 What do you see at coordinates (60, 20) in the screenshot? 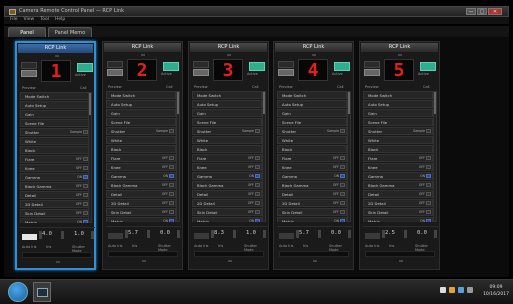
I see `menu-help: Help` at bounding box center [60, 20].